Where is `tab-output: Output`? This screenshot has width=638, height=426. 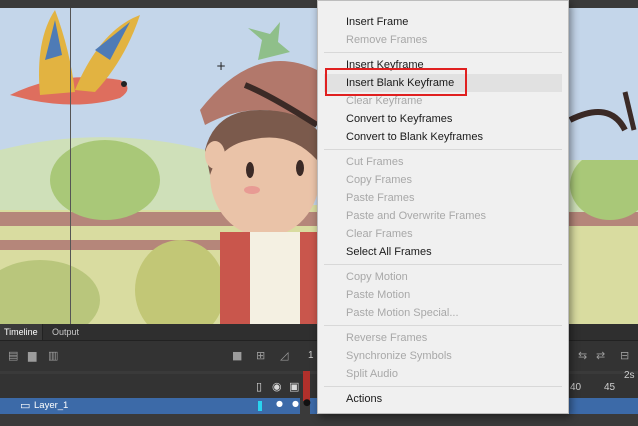 tab-output: Output is located at coordinates (65, 332).